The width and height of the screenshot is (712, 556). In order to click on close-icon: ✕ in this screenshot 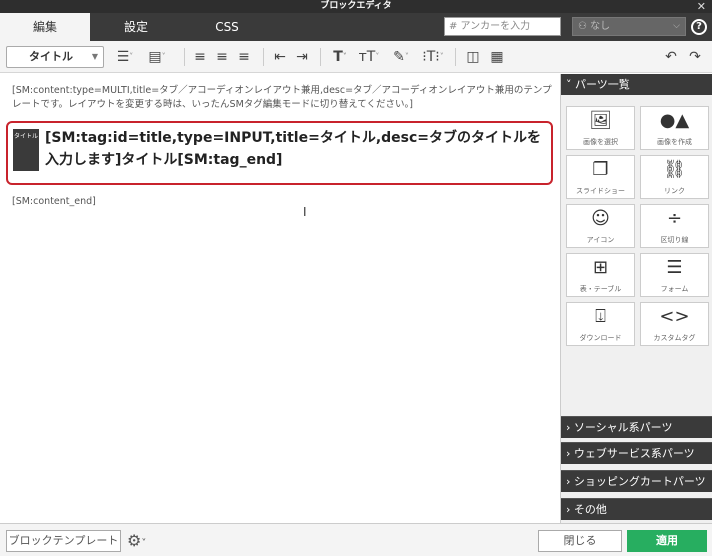, I will do `click(701, 6)`.